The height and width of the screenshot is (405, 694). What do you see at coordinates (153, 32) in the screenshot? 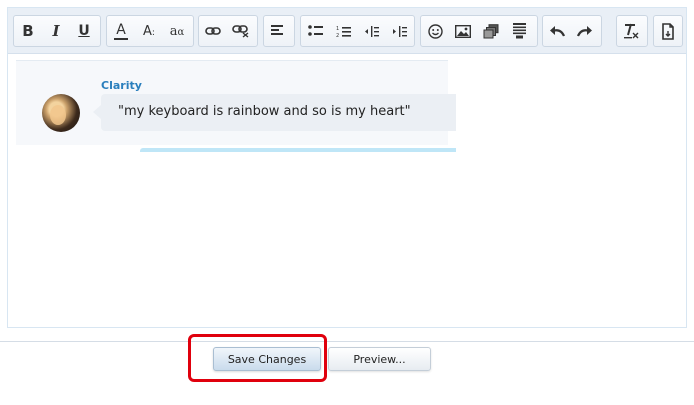
I see `font-size-dots: :` at bounding box center [153, 32].